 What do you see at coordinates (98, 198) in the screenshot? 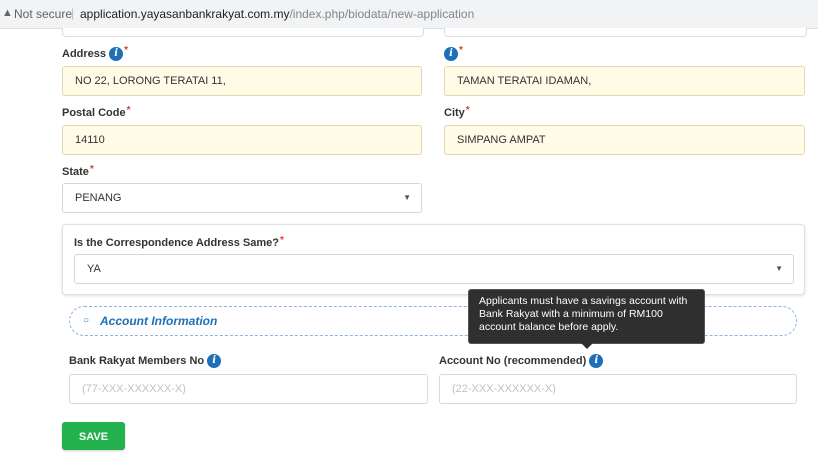
I see `state-select-value: PENANG` at bounding box center [98, 198].